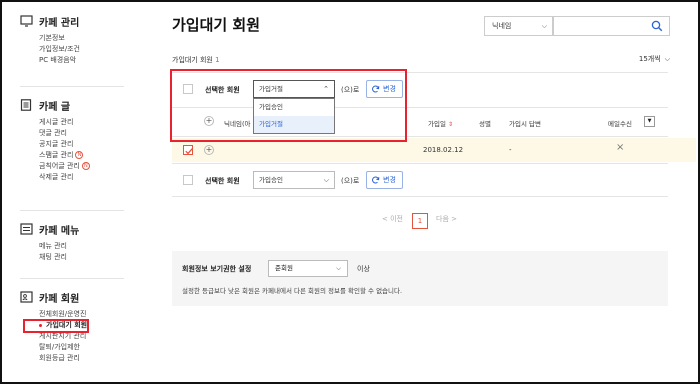  I want to click on active-item-highlight, so click(56, 326).